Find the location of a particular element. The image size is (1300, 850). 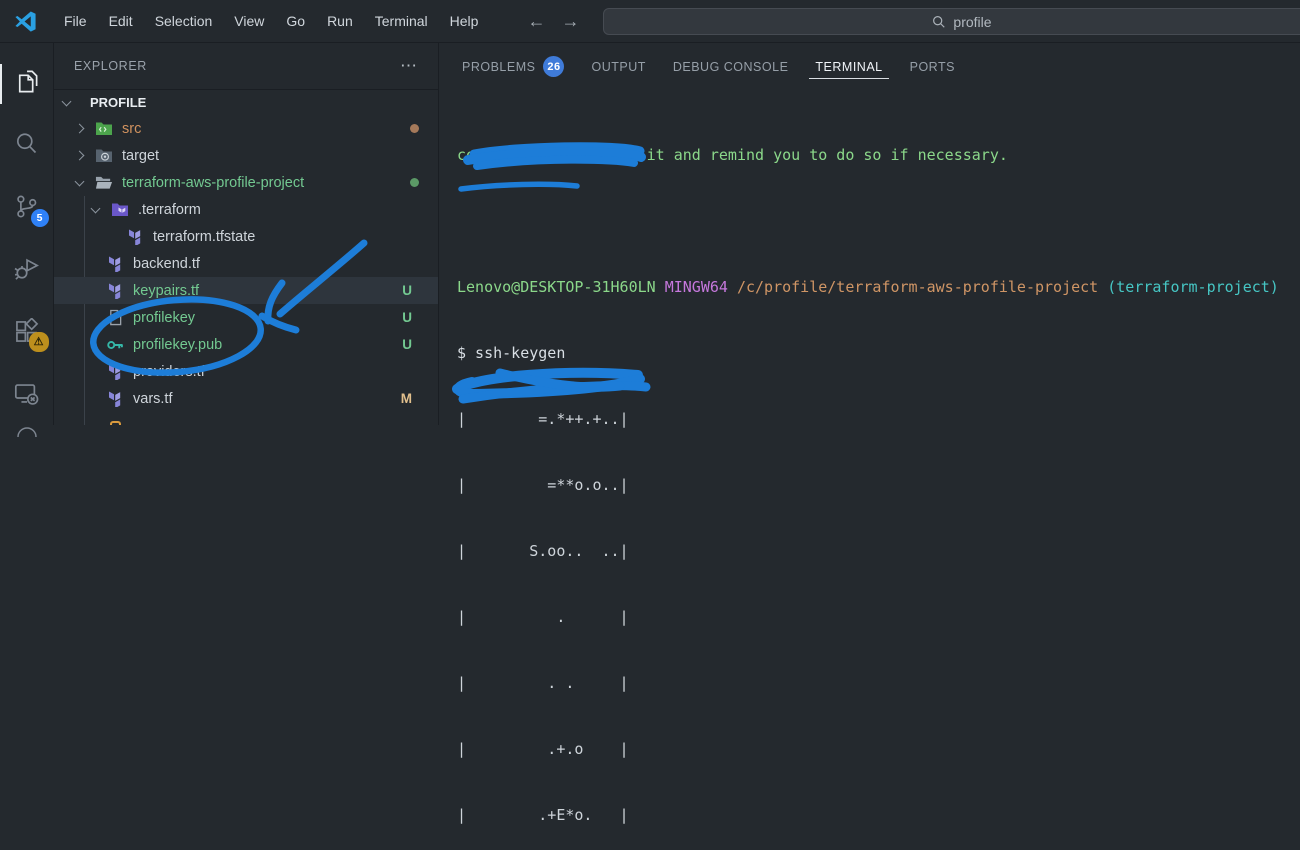

menu-help: Help is located at coordinates (464, 21).